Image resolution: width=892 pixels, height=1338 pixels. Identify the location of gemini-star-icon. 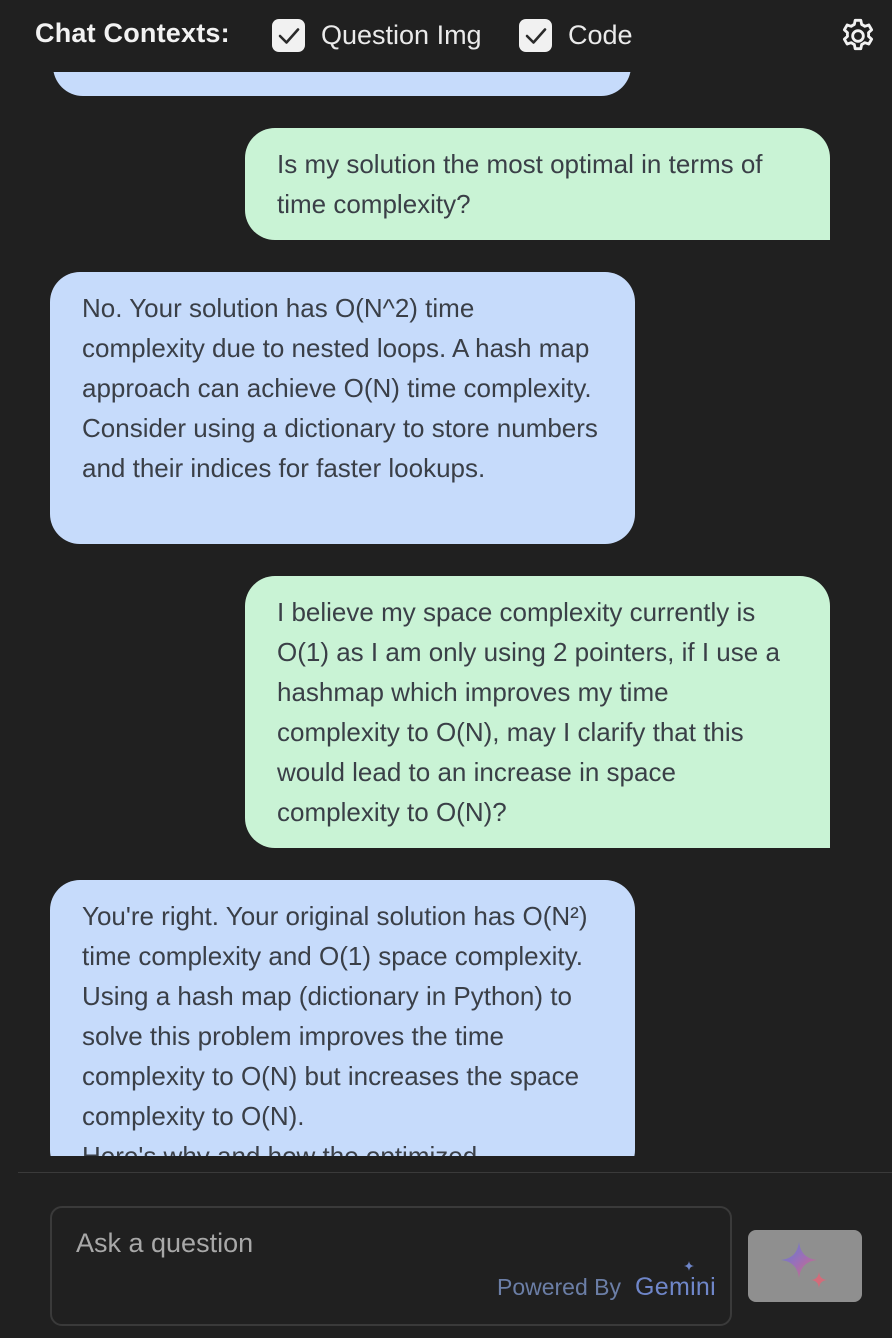
(689, 1266).